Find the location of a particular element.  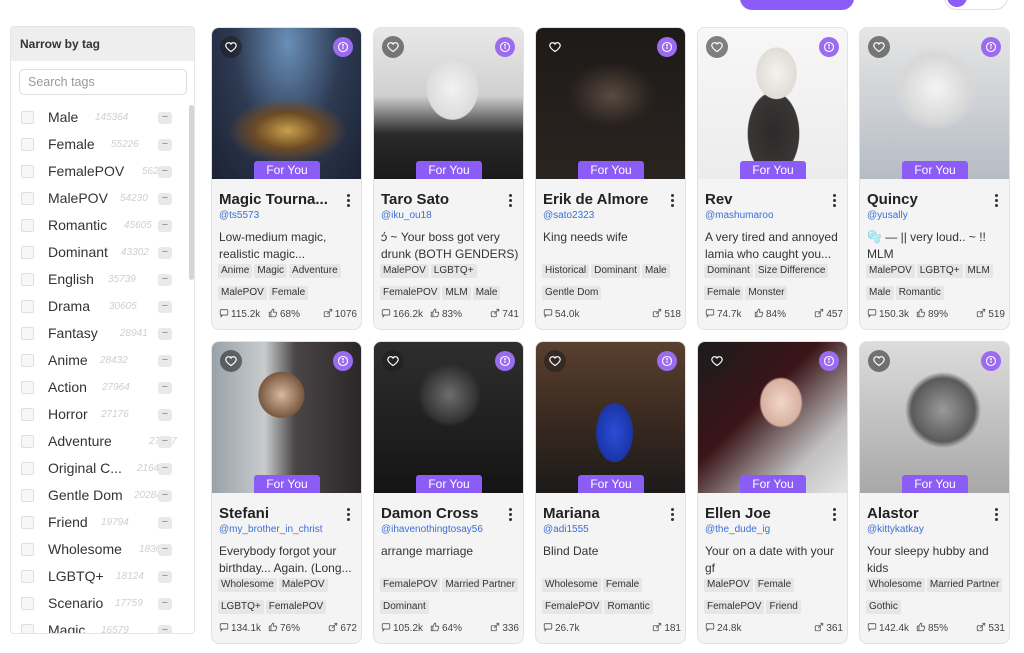

character-name: Stefani is located at coordinates (278, 513).